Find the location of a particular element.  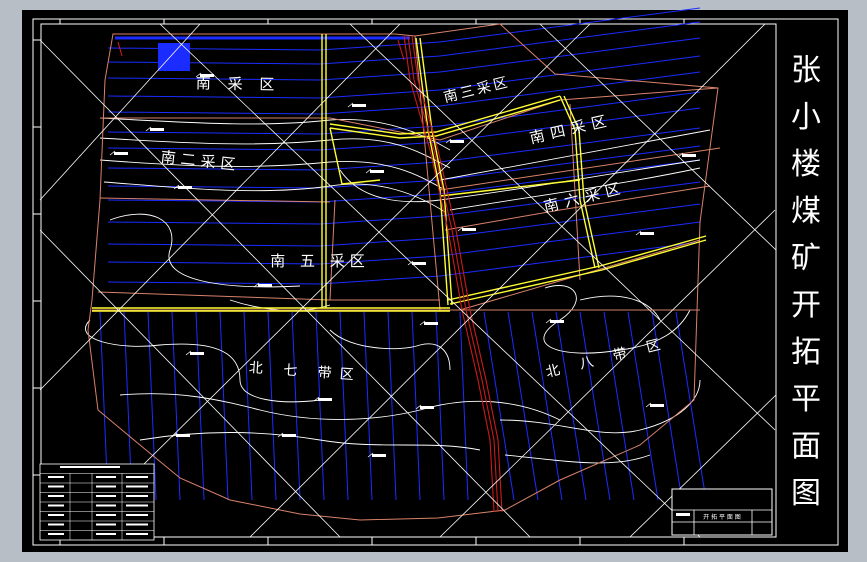

title-char-3: 楼 is located at coordinates (806, 164).